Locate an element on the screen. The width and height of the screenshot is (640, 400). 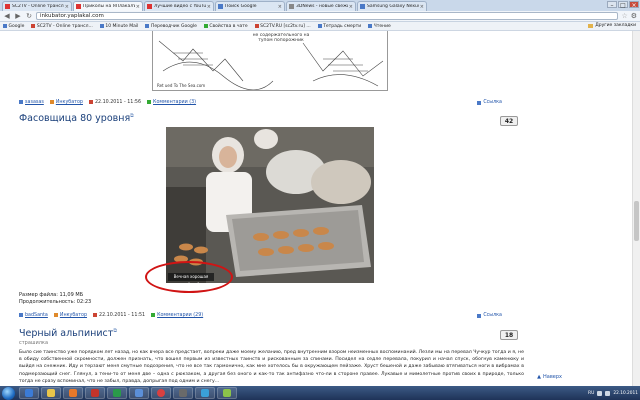
author-link: sasasas is located at coordinates (34, 102).